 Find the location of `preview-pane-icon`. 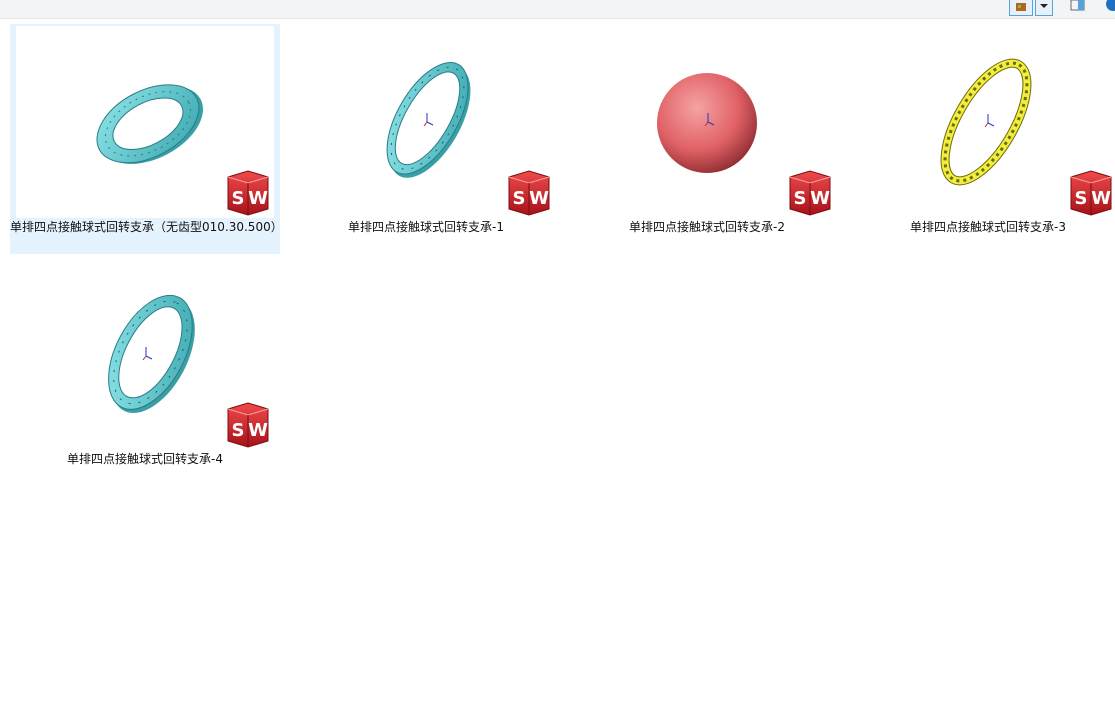

preview-pane-icon is located at coordinates (1077, 5).